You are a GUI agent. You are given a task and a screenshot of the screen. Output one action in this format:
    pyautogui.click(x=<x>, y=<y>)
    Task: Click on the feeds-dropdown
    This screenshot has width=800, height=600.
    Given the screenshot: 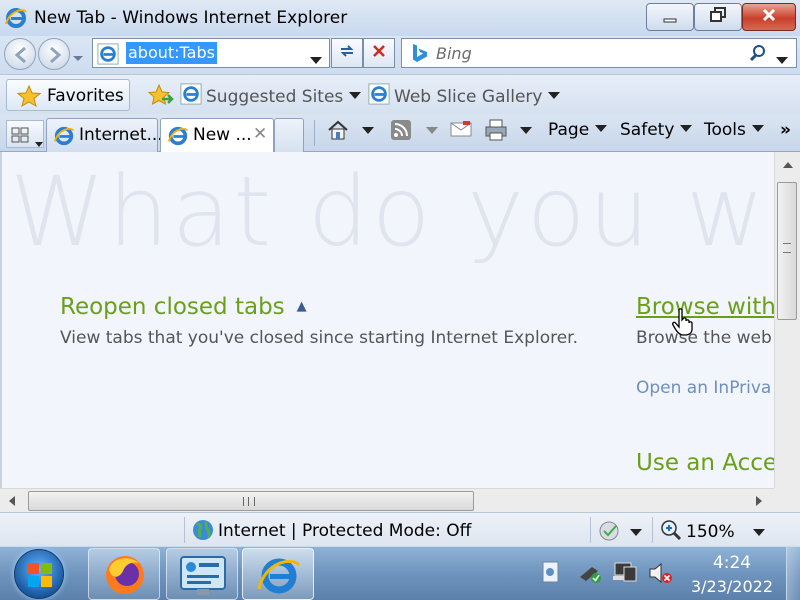 What is the action you would take?
    pyautogui.click(x=432, y=130)
    